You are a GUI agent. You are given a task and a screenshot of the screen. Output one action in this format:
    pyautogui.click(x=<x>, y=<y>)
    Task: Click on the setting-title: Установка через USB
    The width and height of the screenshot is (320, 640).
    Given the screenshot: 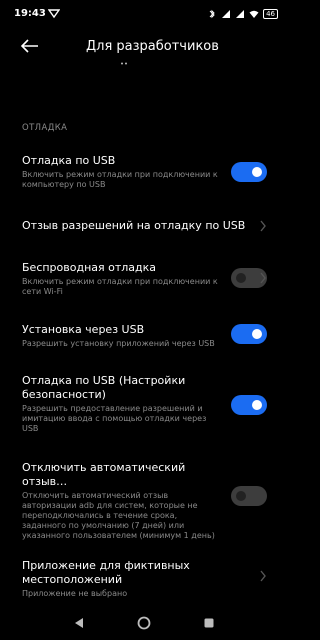 What is the action you would take?
    pyautogui.click(x=83, y=329)
    